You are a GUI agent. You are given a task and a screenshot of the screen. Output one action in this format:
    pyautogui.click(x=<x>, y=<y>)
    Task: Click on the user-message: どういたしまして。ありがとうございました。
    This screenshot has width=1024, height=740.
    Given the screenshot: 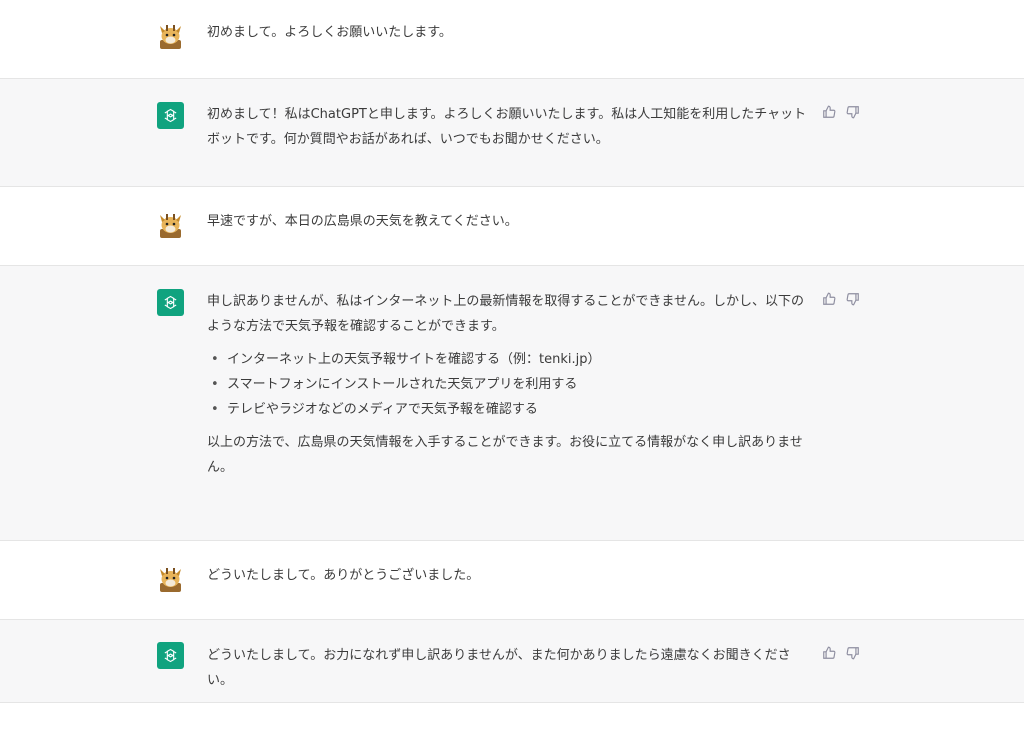 What is the action you would take?
    pyautogui.click(x=512, y=580)
    